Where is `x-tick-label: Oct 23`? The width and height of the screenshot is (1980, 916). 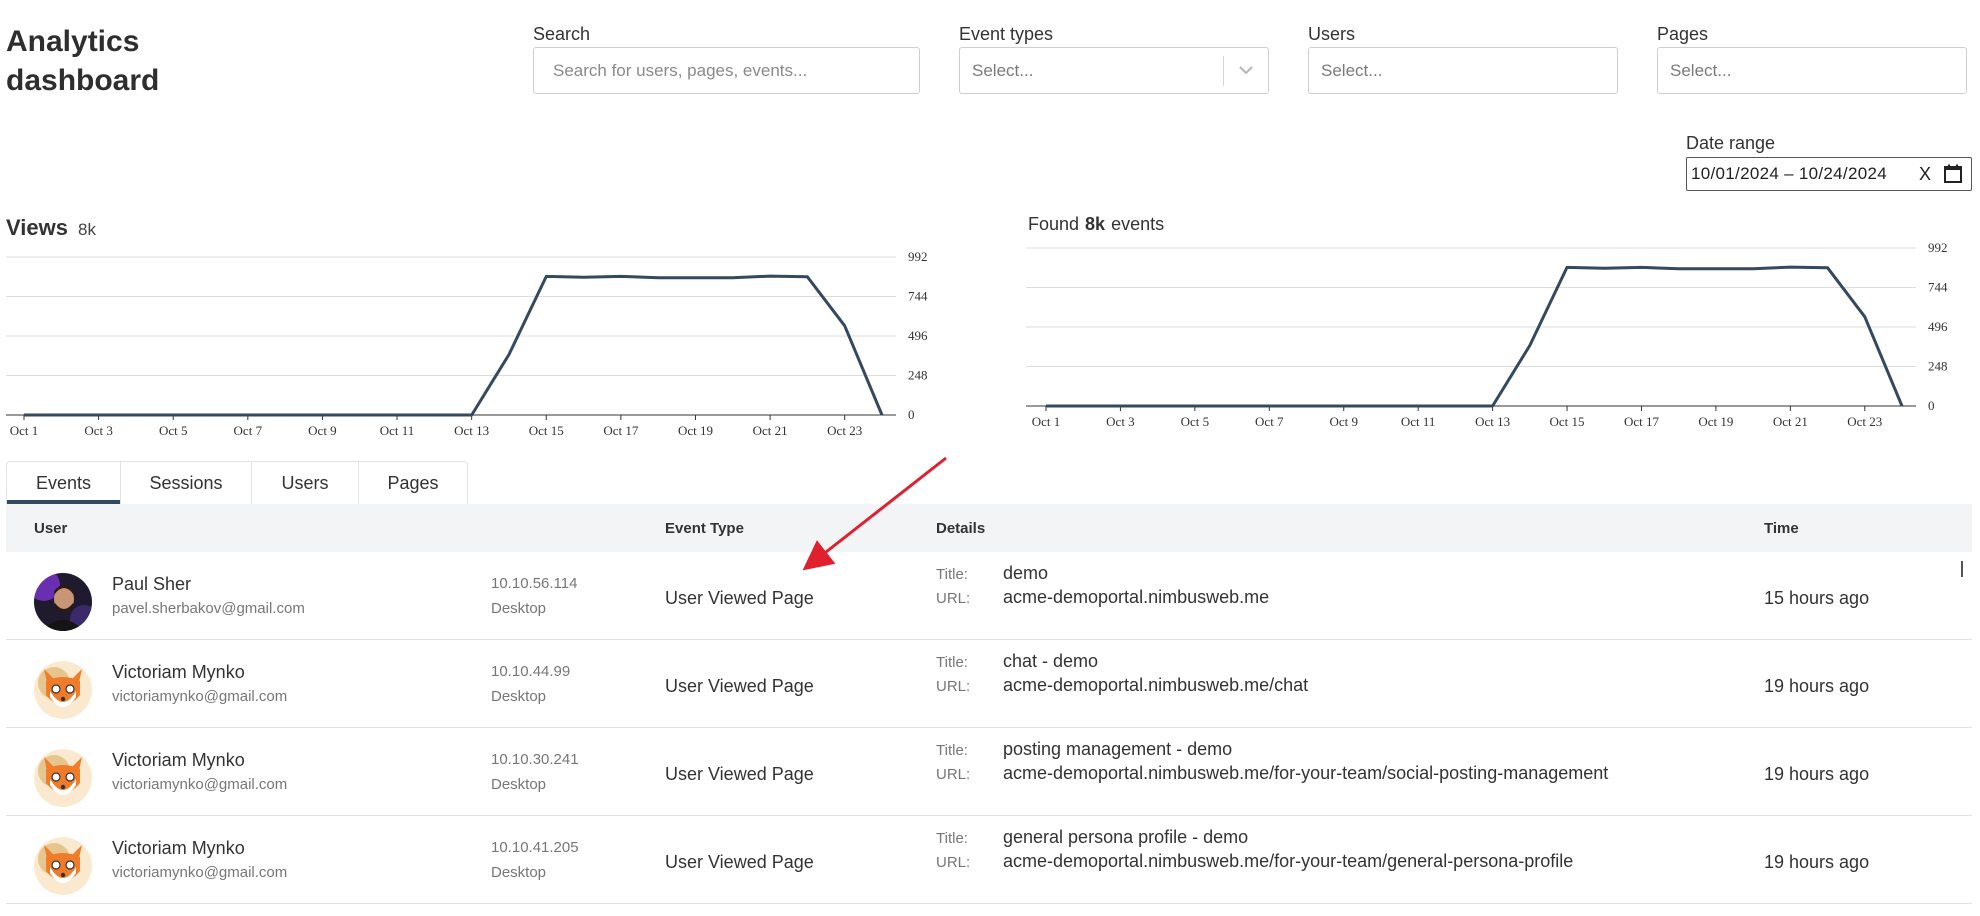
x-tick-label: Oct 23 is located at coordinates (844, 430).